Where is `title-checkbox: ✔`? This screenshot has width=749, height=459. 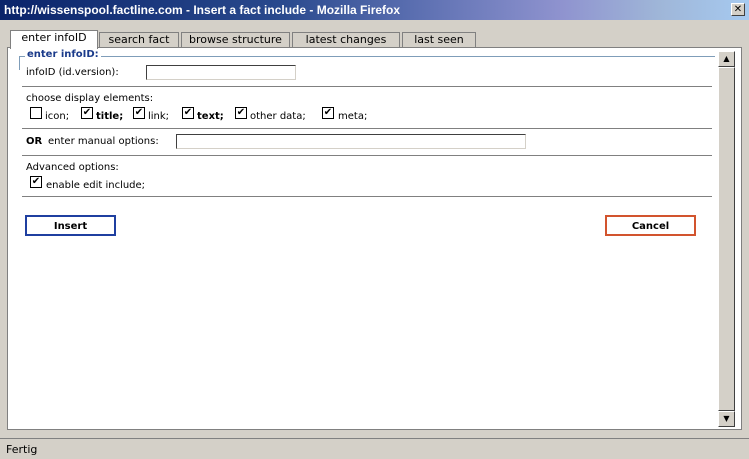 title-checkbox: ✔ is located at coordinates (87, 113).